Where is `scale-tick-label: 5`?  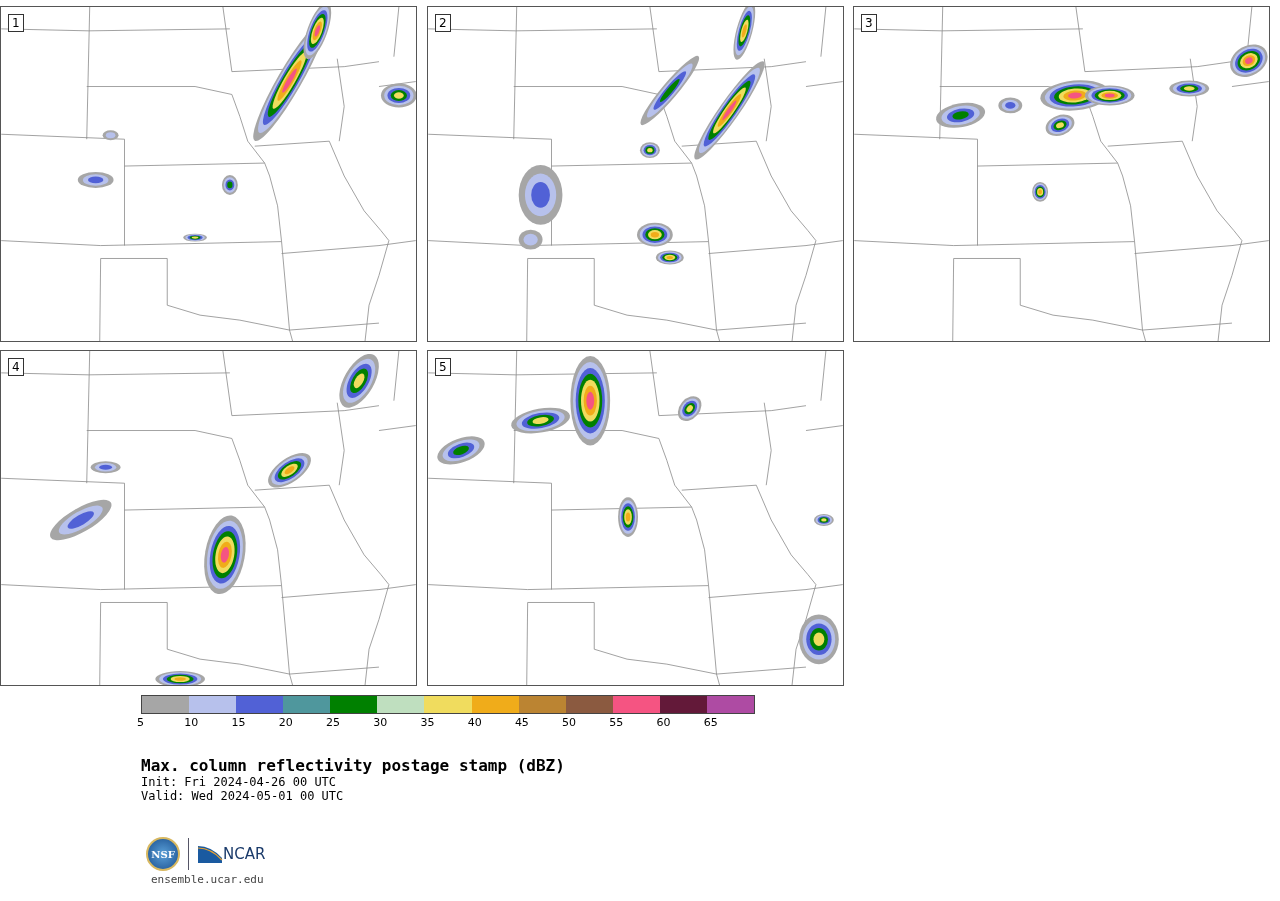
scale-tick-label: 5 is located at coordinates (141, 722).